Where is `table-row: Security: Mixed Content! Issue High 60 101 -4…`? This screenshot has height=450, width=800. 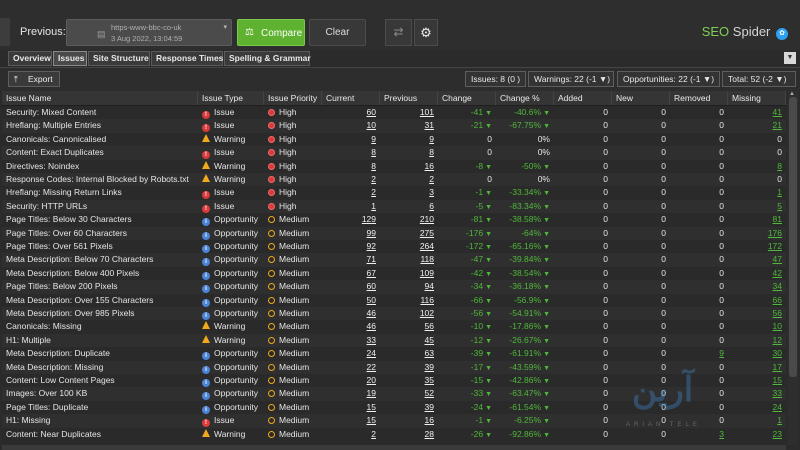 table-row: Security: Mixed Content! Issue High 60 101 -4… is located at coordinates (394, 112).